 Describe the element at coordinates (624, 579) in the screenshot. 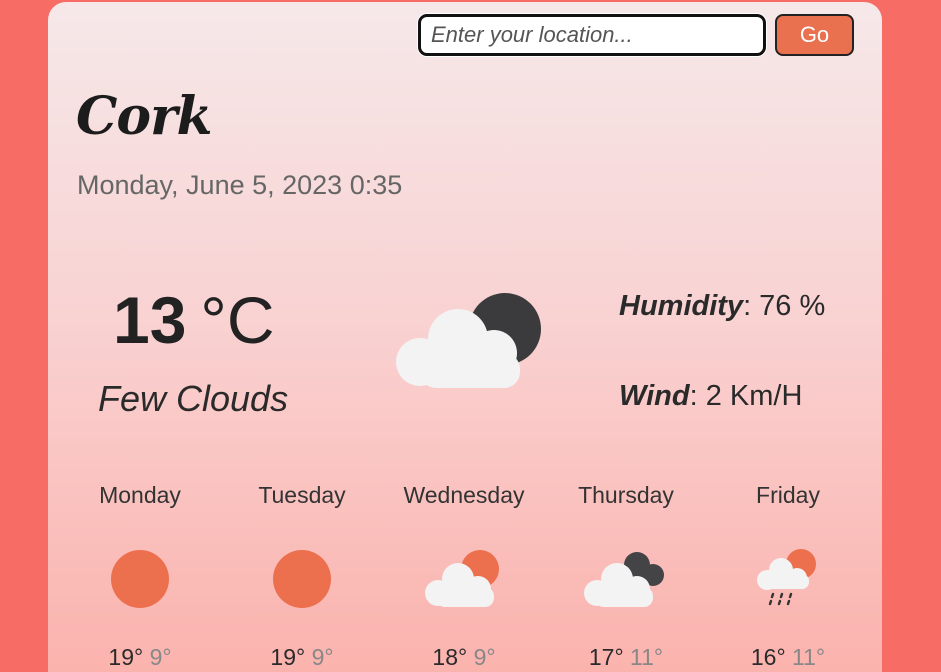

I see `dark-clouds-icon` at that location.